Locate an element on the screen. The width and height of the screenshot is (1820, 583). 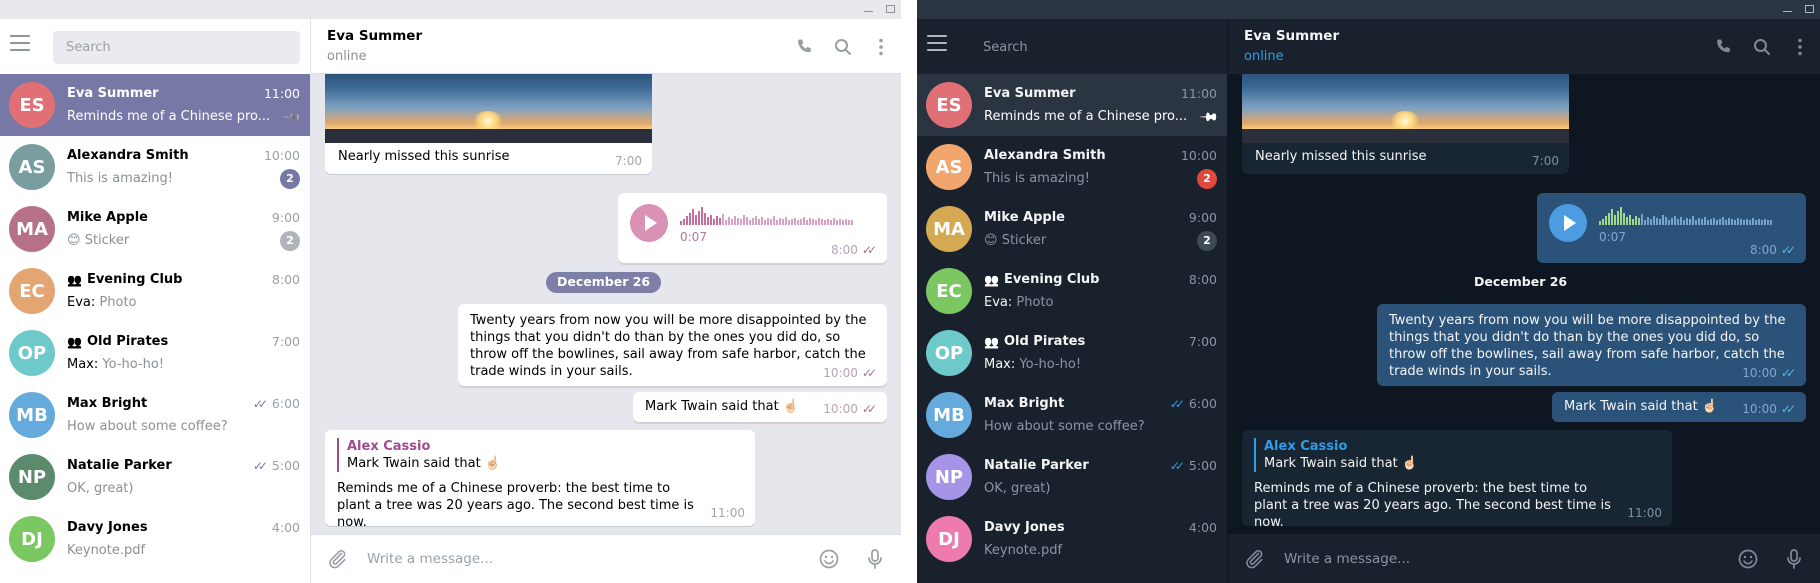
chat-item-body: 👥 Evening Club 8:00 Eva: Photo is located at coordinates (183, 291).